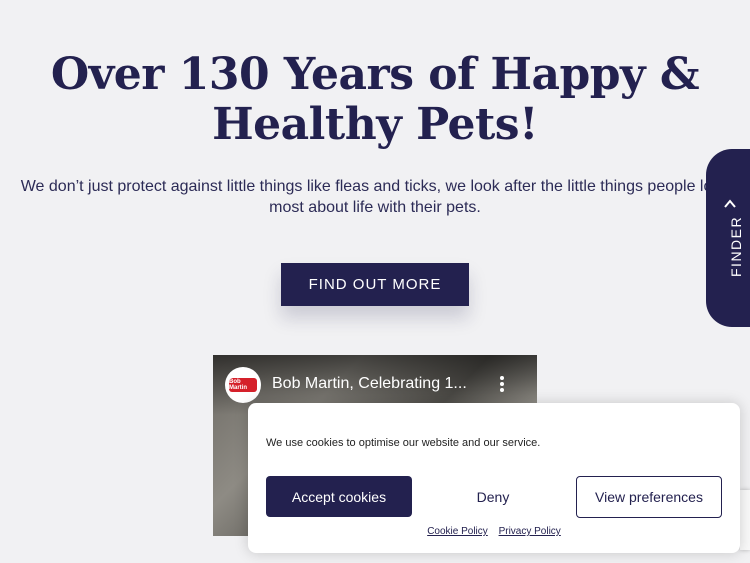 This screenshot has height=563, width=750. I want to click on chevron-up-icon, so click(730, 203).